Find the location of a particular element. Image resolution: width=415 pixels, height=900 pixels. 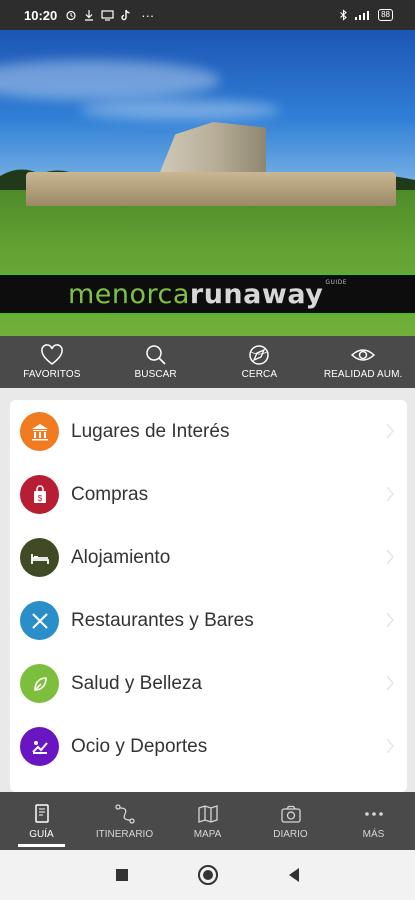

recents-button is located at coordinates (122, 875).